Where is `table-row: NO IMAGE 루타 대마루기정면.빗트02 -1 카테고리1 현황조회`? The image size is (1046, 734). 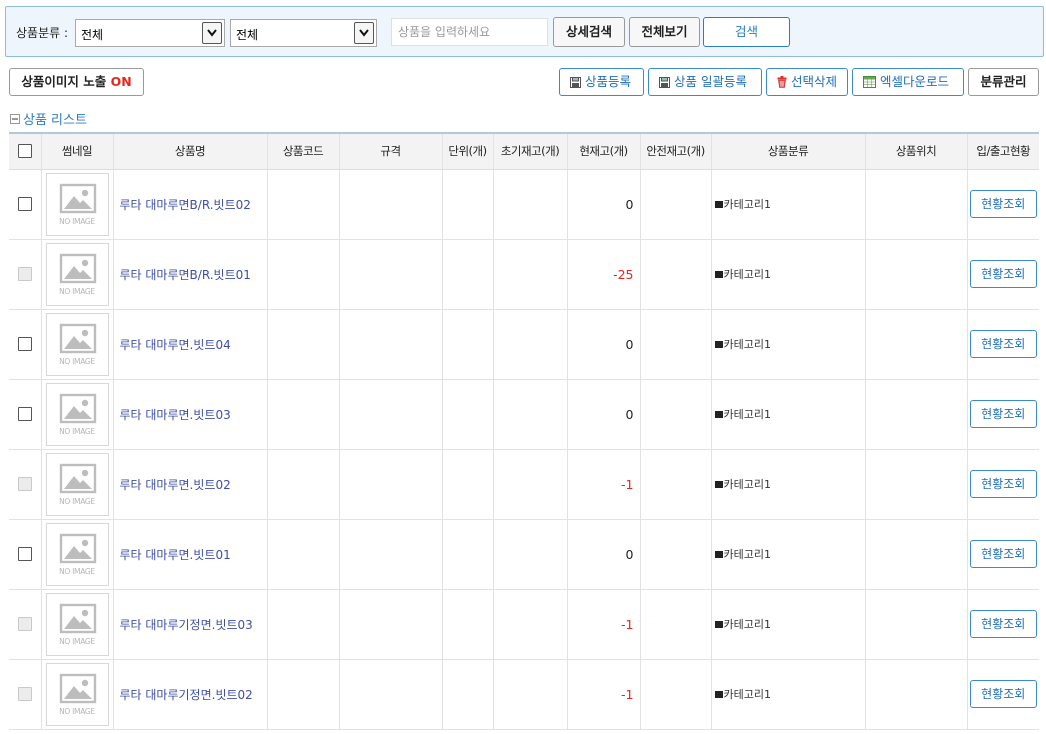
table-row: NO IMAGE 루타 대마루기정면.빗트02 -1 카테고리1 현황조회 is located at coordinates (524, 694).